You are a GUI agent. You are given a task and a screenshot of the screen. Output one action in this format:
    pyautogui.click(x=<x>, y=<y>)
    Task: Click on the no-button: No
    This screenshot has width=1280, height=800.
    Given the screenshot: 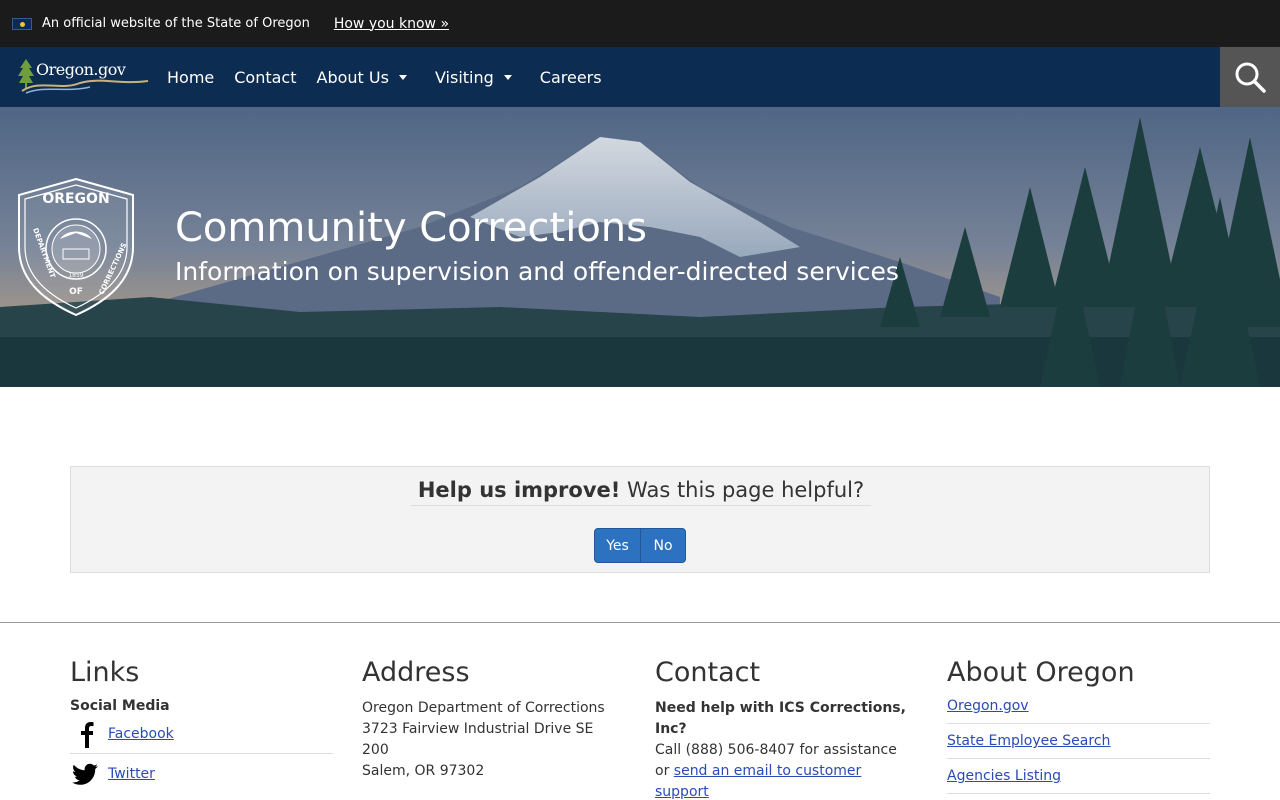 What is the action you would take?
    pyautogui.click(x=663, y=545)
    